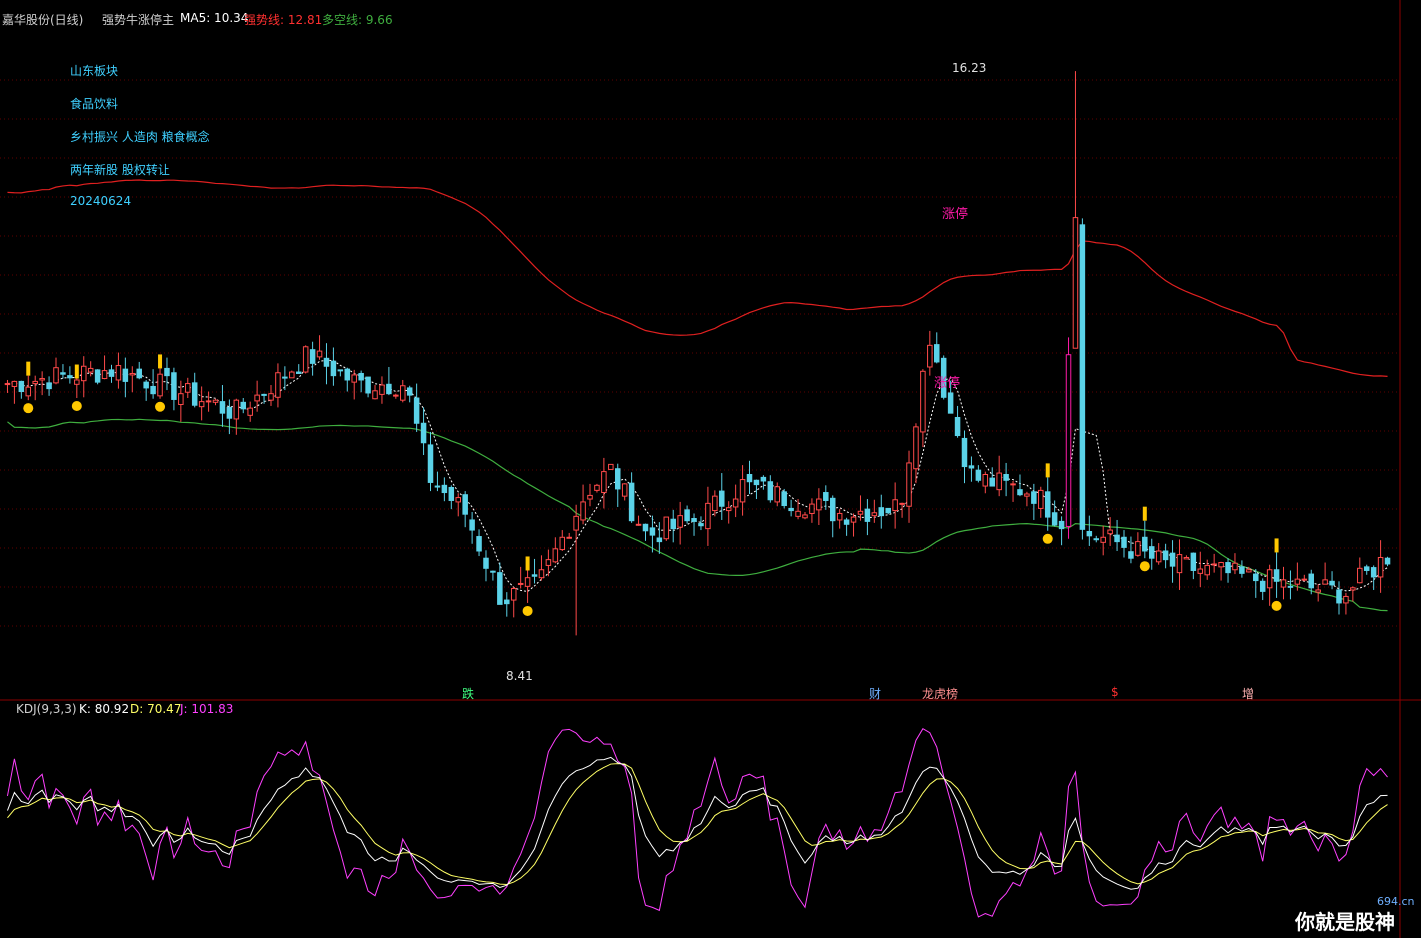 This screenshot has height=938, width=1421. Describe the element at coordinates (1115, 692) in the screenshot. I see `event-marker-dollar: $` at that location.